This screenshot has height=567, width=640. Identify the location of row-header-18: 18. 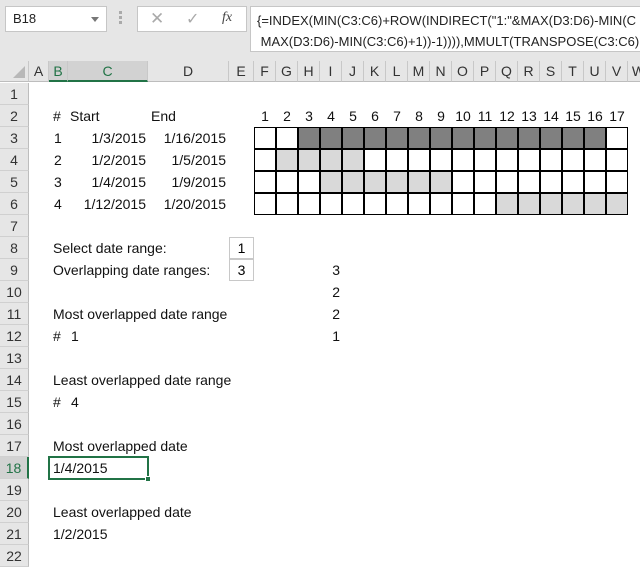
(14, 468).